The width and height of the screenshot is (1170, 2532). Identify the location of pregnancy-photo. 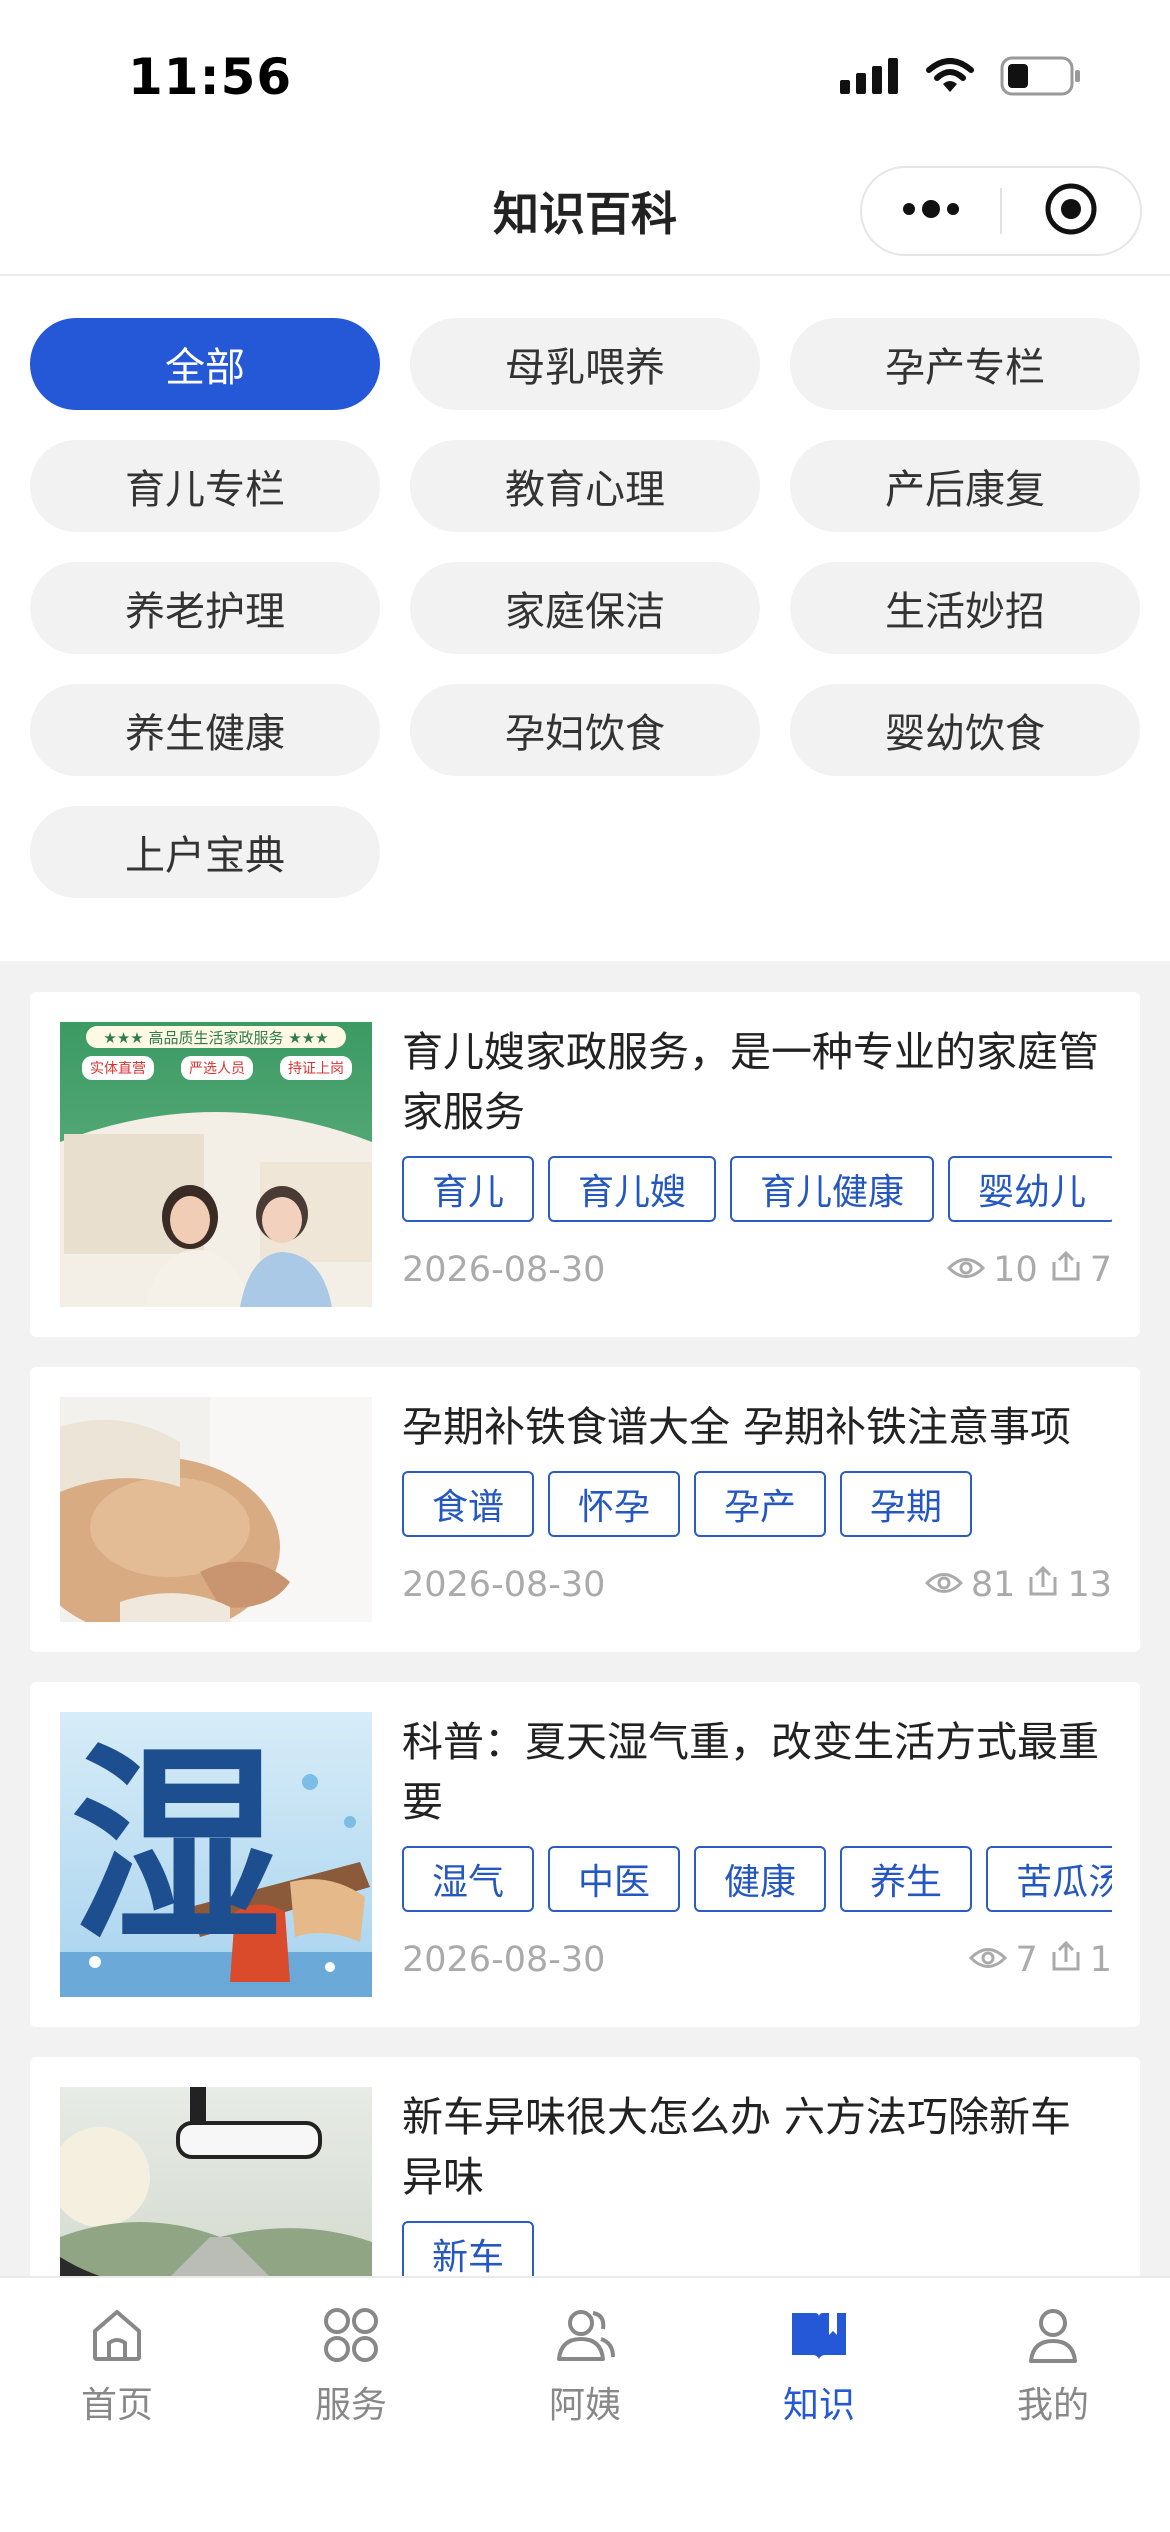
(216, 1509).